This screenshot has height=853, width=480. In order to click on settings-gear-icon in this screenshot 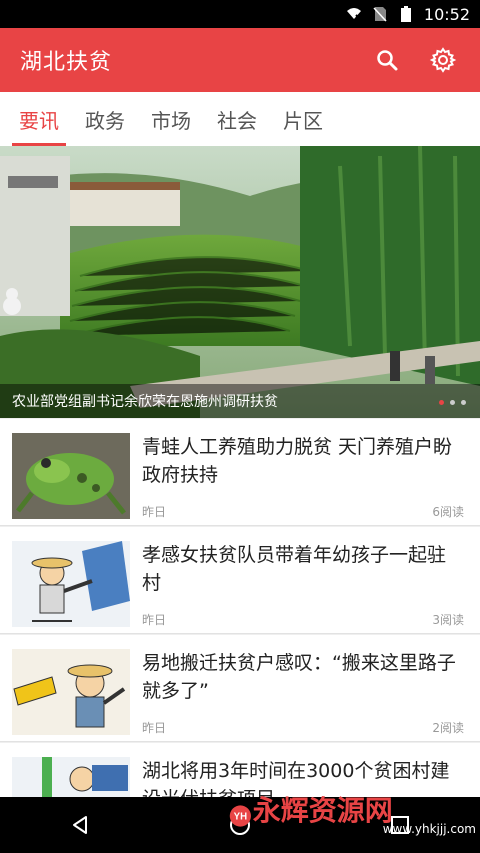, I will do `click(443, 60)`.